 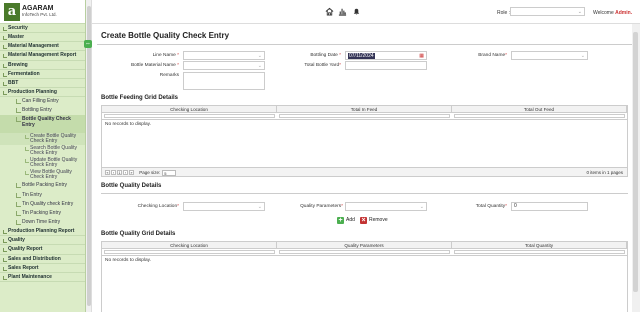 I want to click on bottle-material-select: ⌄, so click(x=224, y=65).